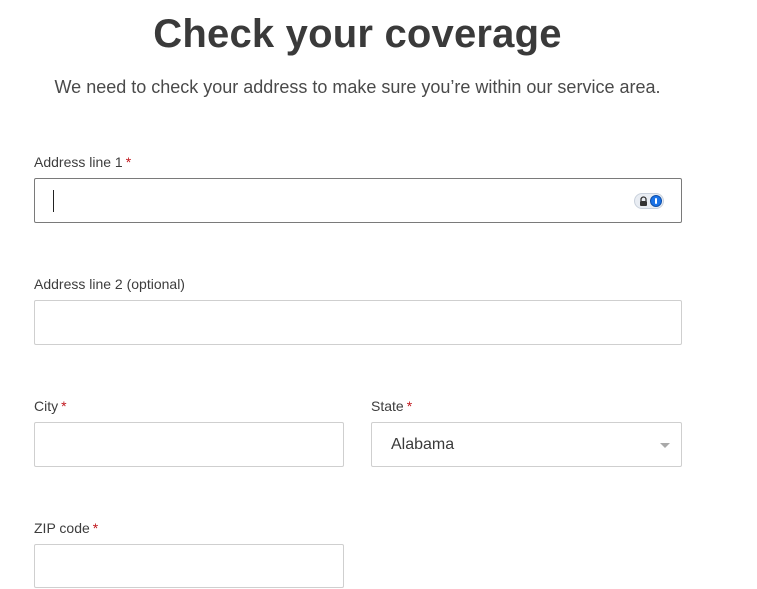 The height and width of the screenshot is (589, 757). I want to click on address-line-1-label: Address line 1 *, so click(82, 162).